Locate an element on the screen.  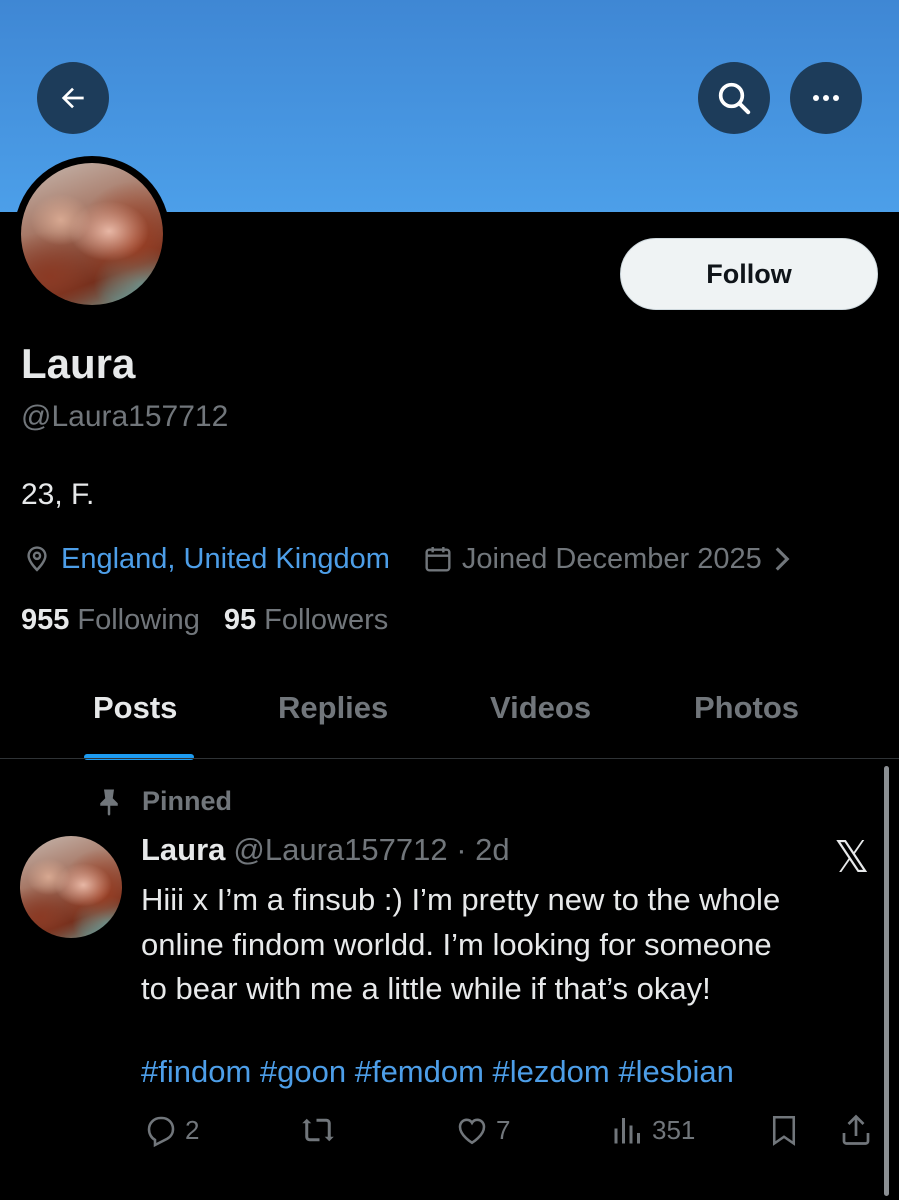
share-icon is located at coordinates (856, 1130).